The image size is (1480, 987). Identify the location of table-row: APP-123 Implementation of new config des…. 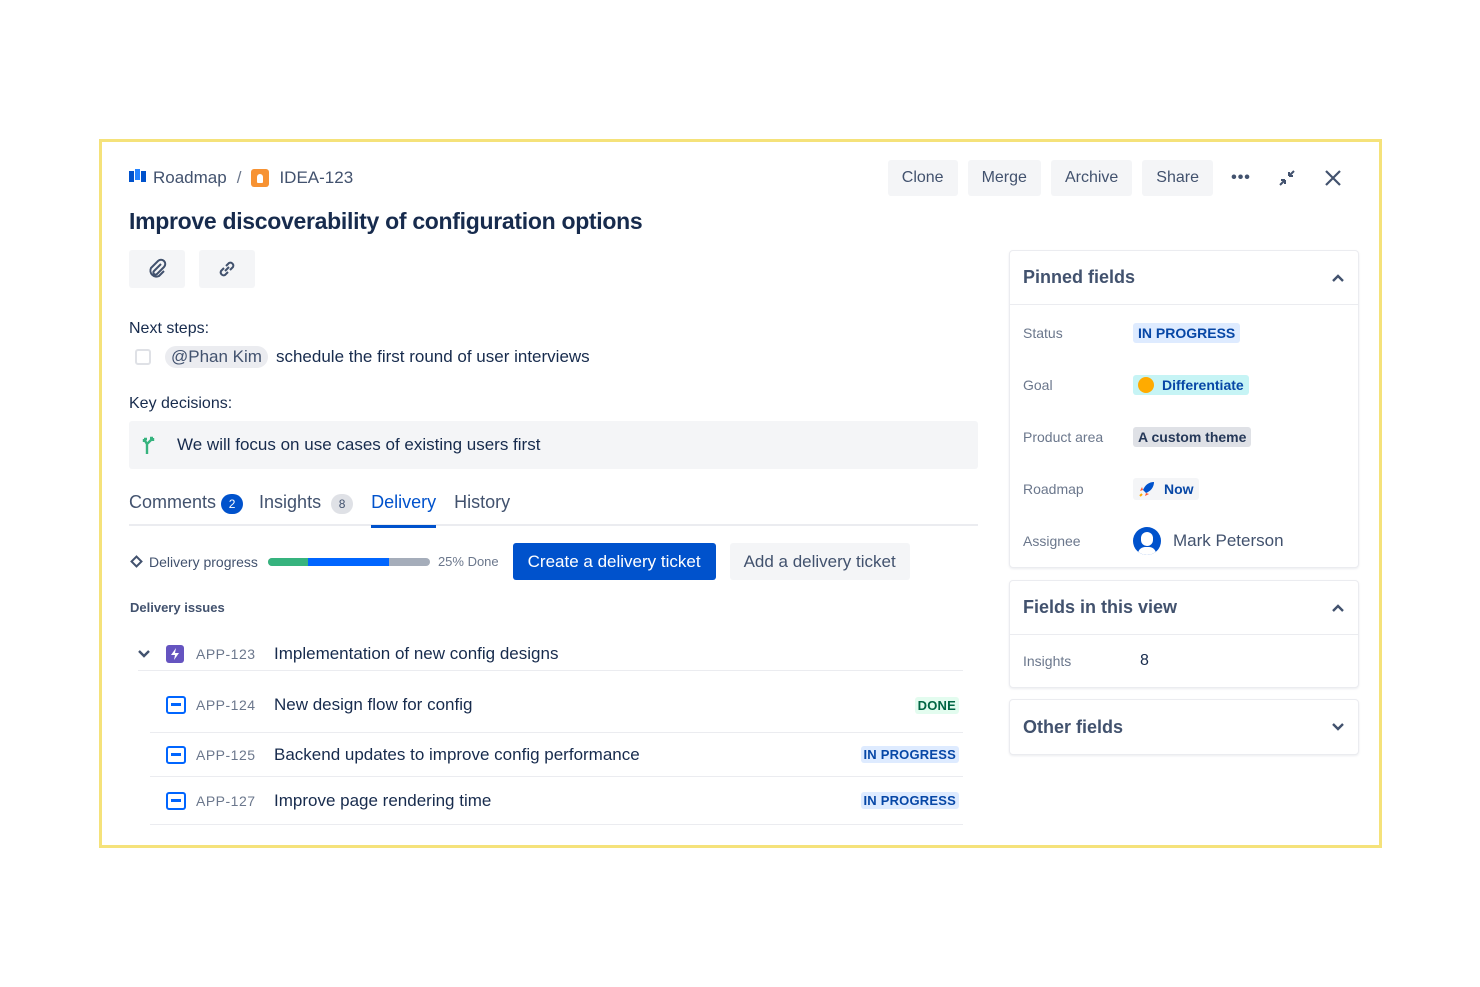
(550, 654).